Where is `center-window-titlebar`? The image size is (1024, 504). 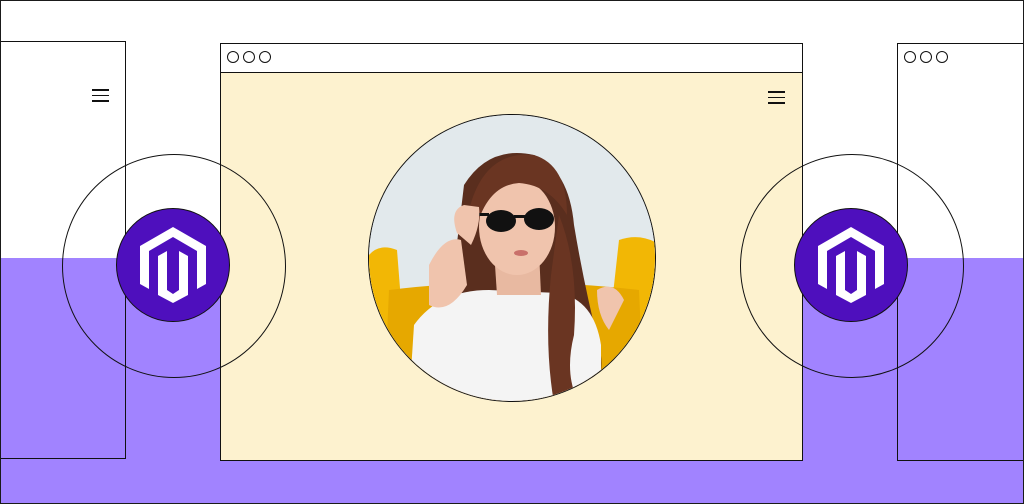
center-window-titlebar is located at coordinates (511, 58).